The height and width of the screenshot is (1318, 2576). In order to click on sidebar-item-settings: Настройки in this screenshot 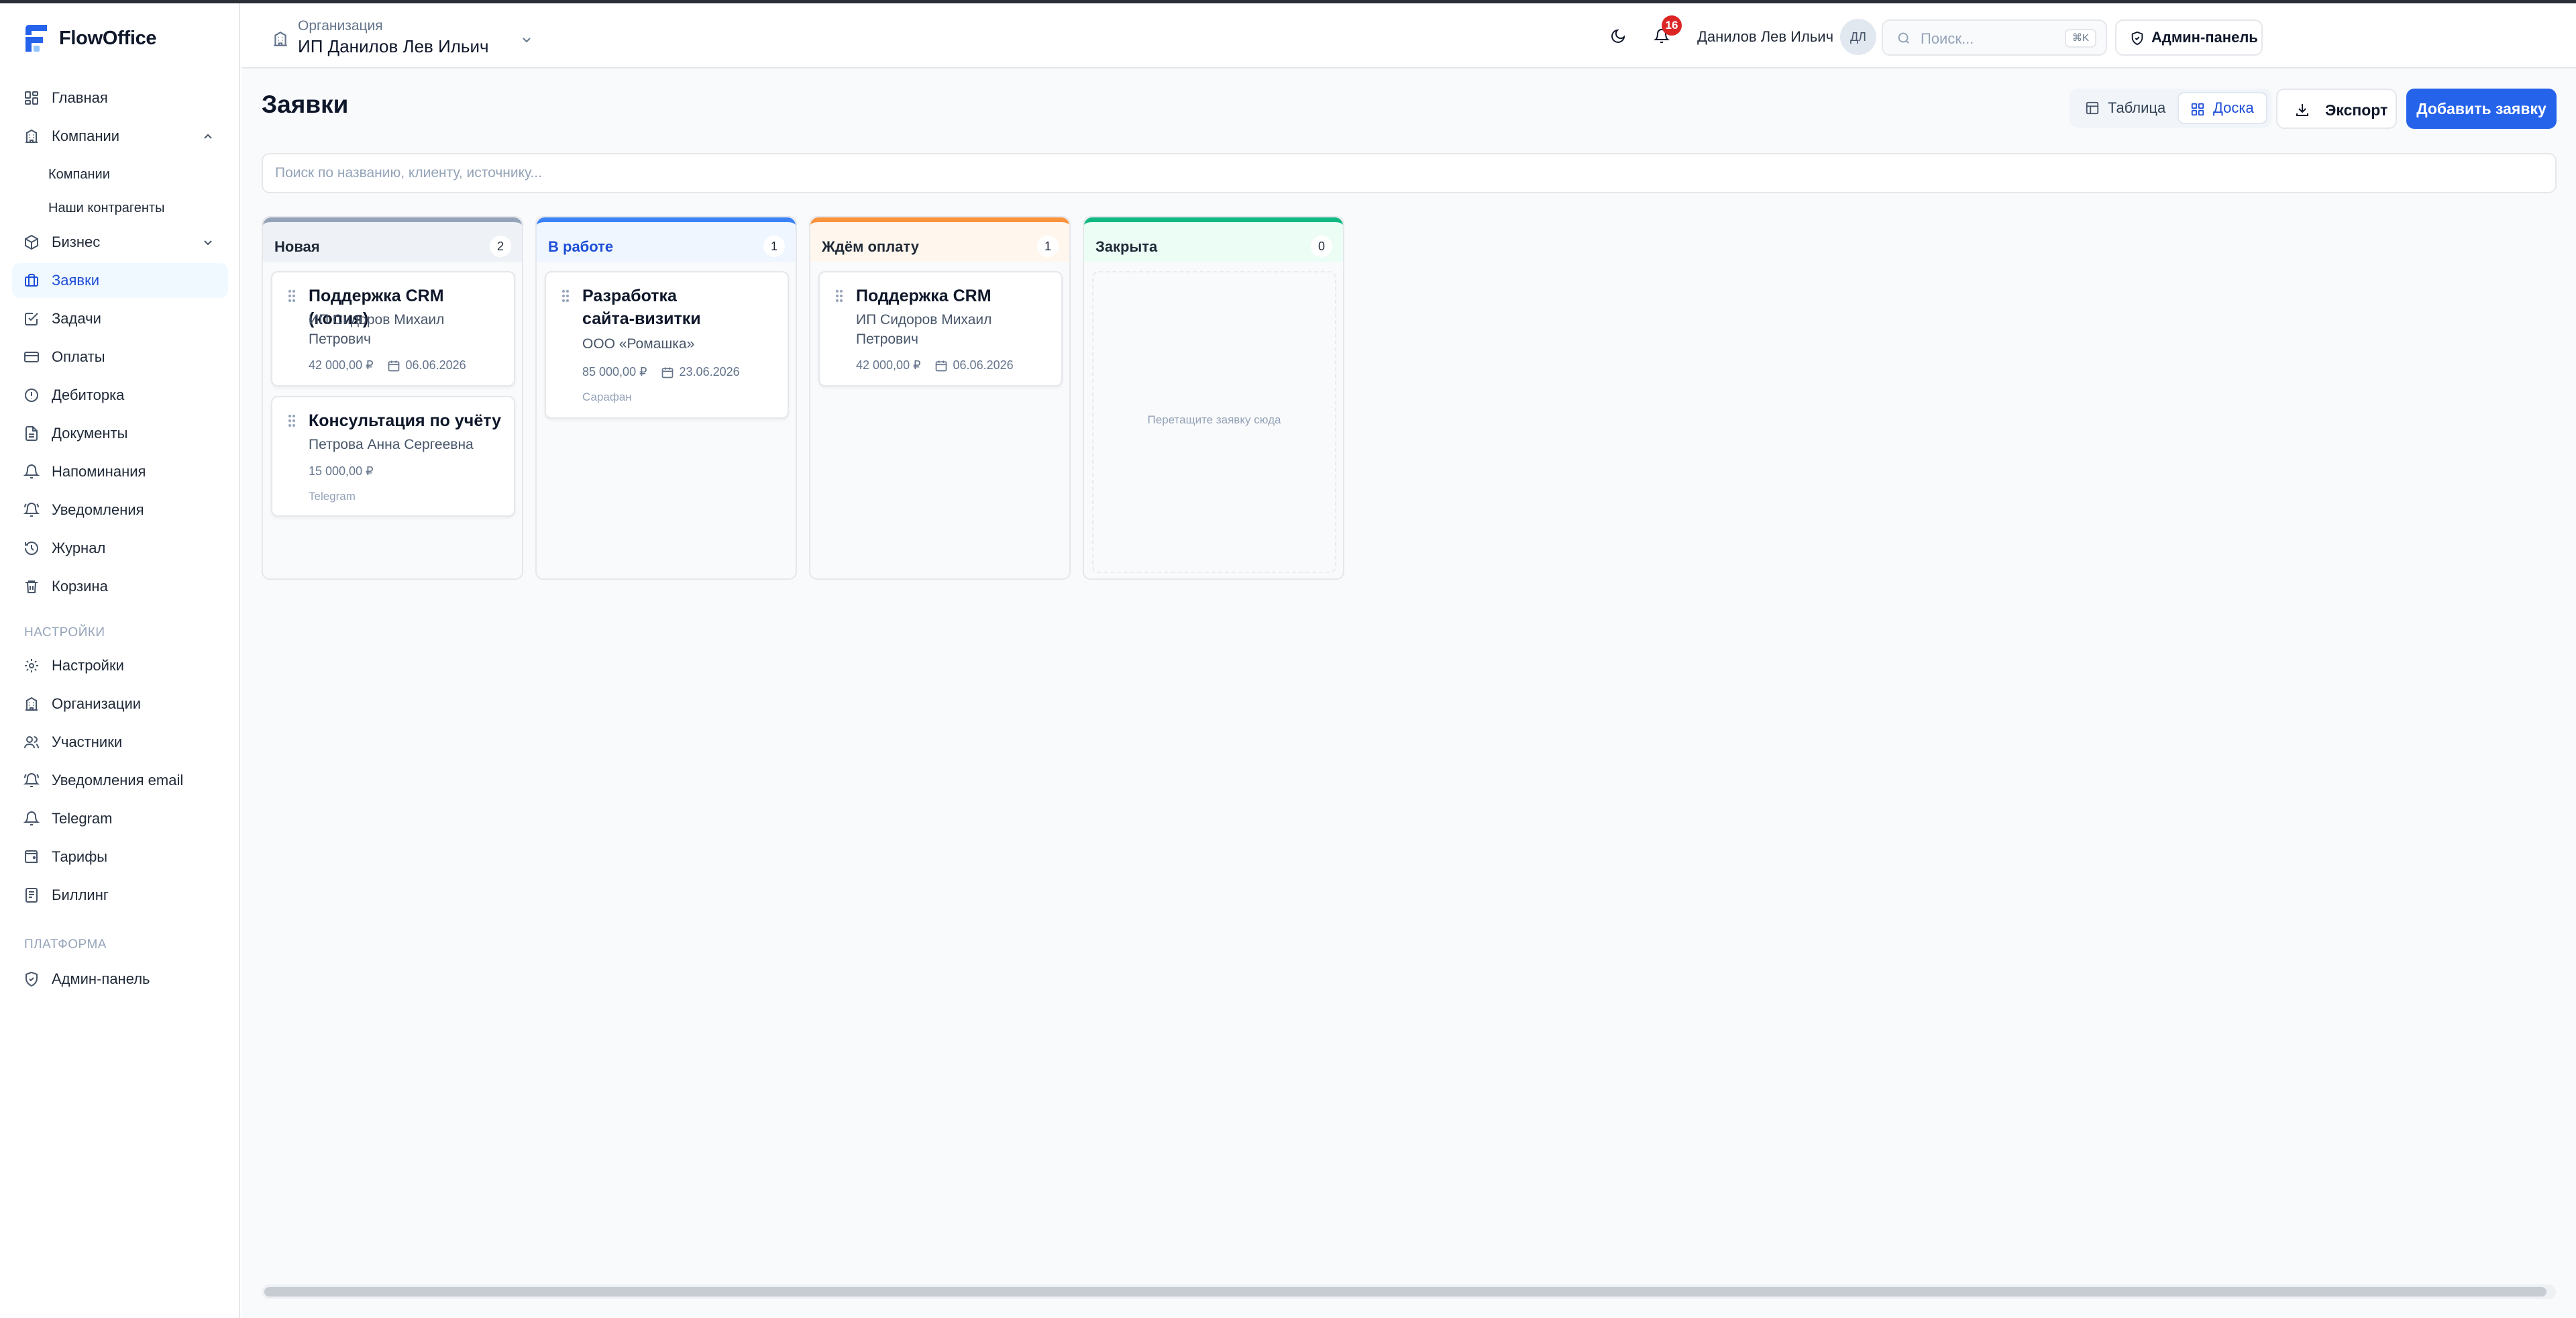, I will do `click(120, 665)`.